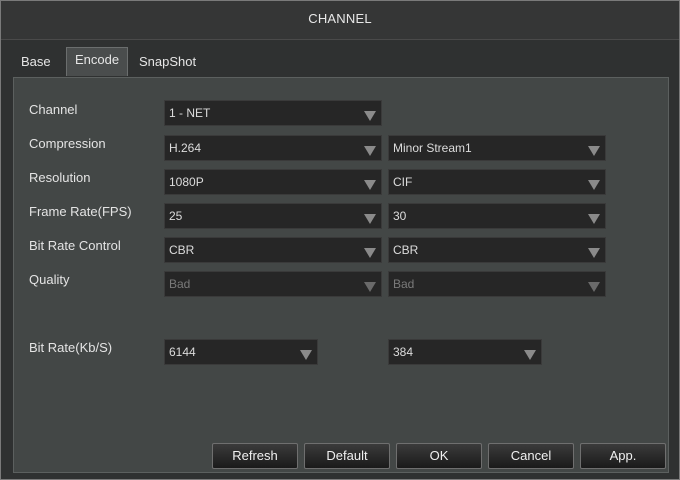 The width and height of the screenshot is (680, 480). What do you see at coordinates (67, 143) in the screenshot?
I see `compression-label: Compression` at bounding box center [67, 143].